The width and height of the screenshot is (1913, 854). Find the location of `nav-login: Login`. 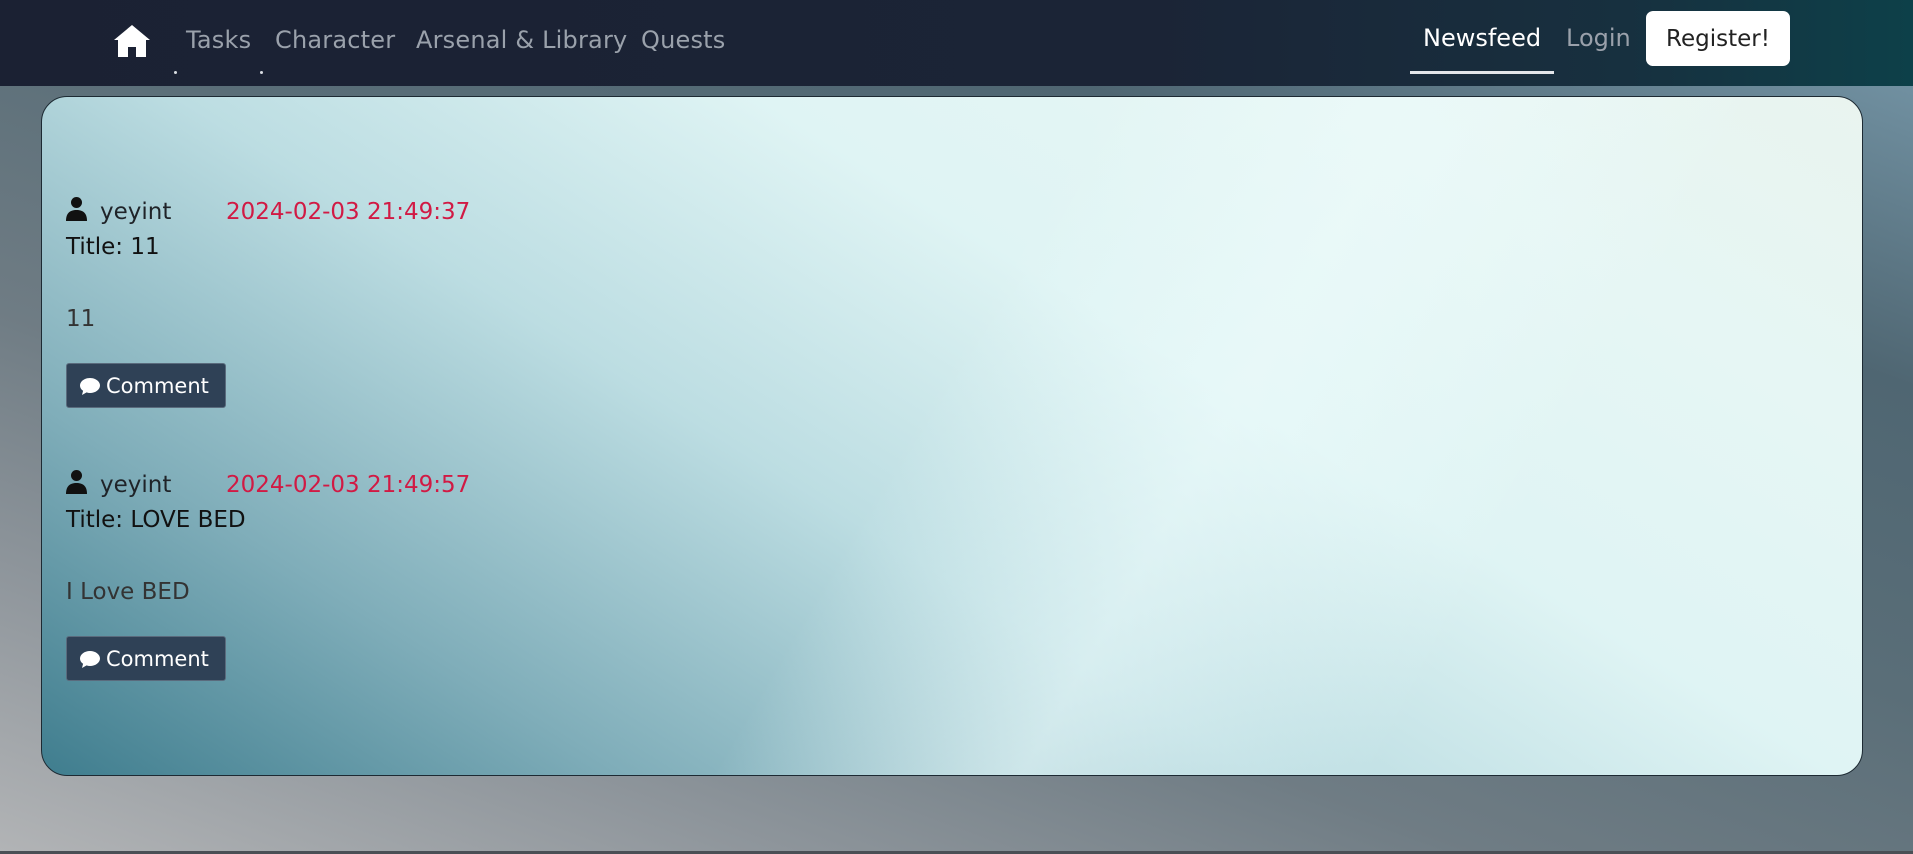

nav-login: Login is located at coordinates (1598, 38).